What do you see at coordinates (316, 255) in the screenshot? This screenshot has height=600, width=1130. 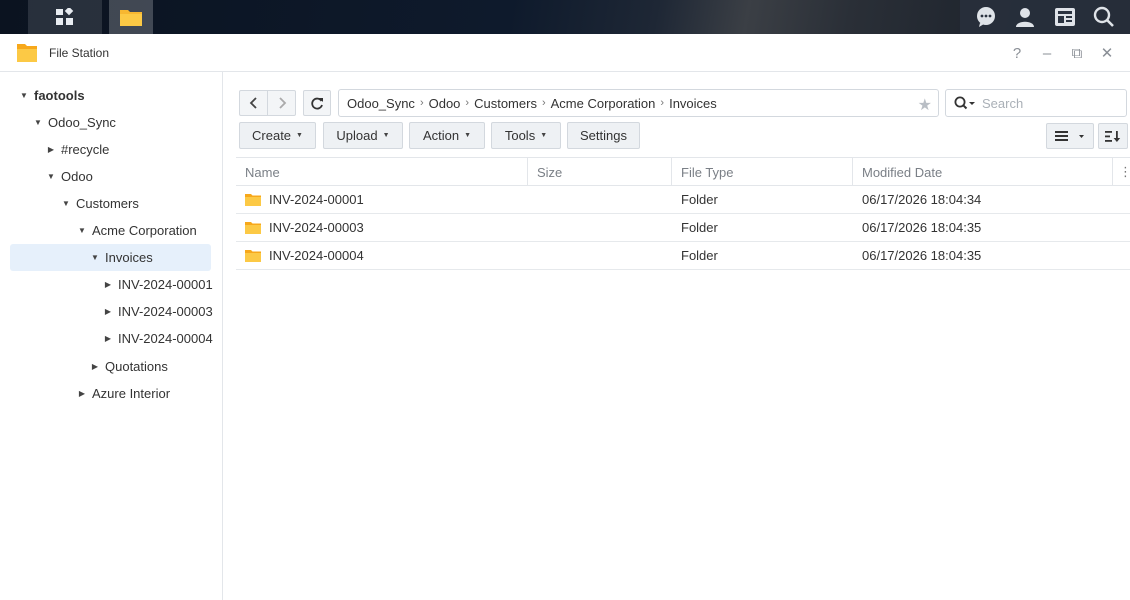 I see `file-name: INV-2024-00004` at bounding box center [316, 255].